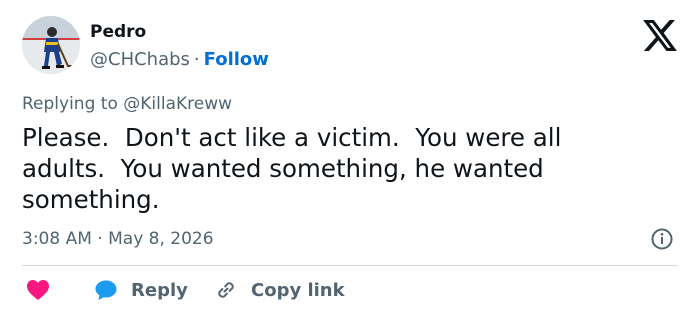 Image resolution: width=700 pixels, height=318 pixels. I want to click on info-icon, so click(662, 239).